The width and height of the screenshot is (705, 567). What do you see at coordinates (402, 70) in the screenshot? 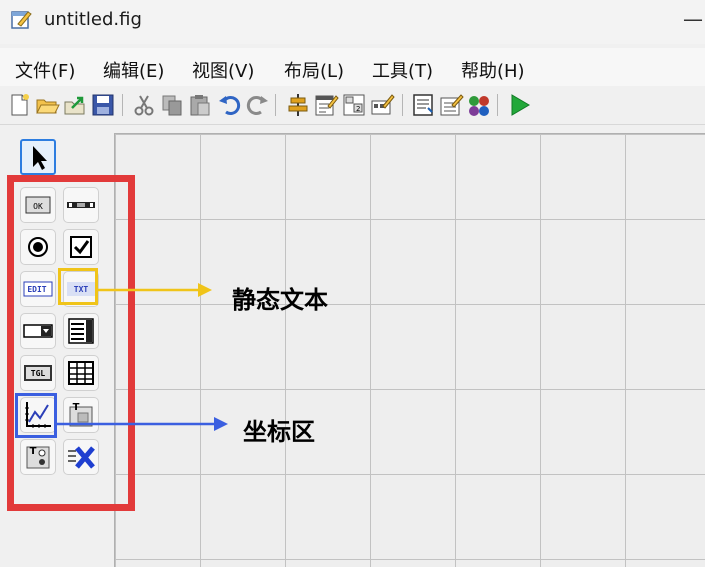
I see `menu-tools: 工具(T)` at bounding box center [402, 70].